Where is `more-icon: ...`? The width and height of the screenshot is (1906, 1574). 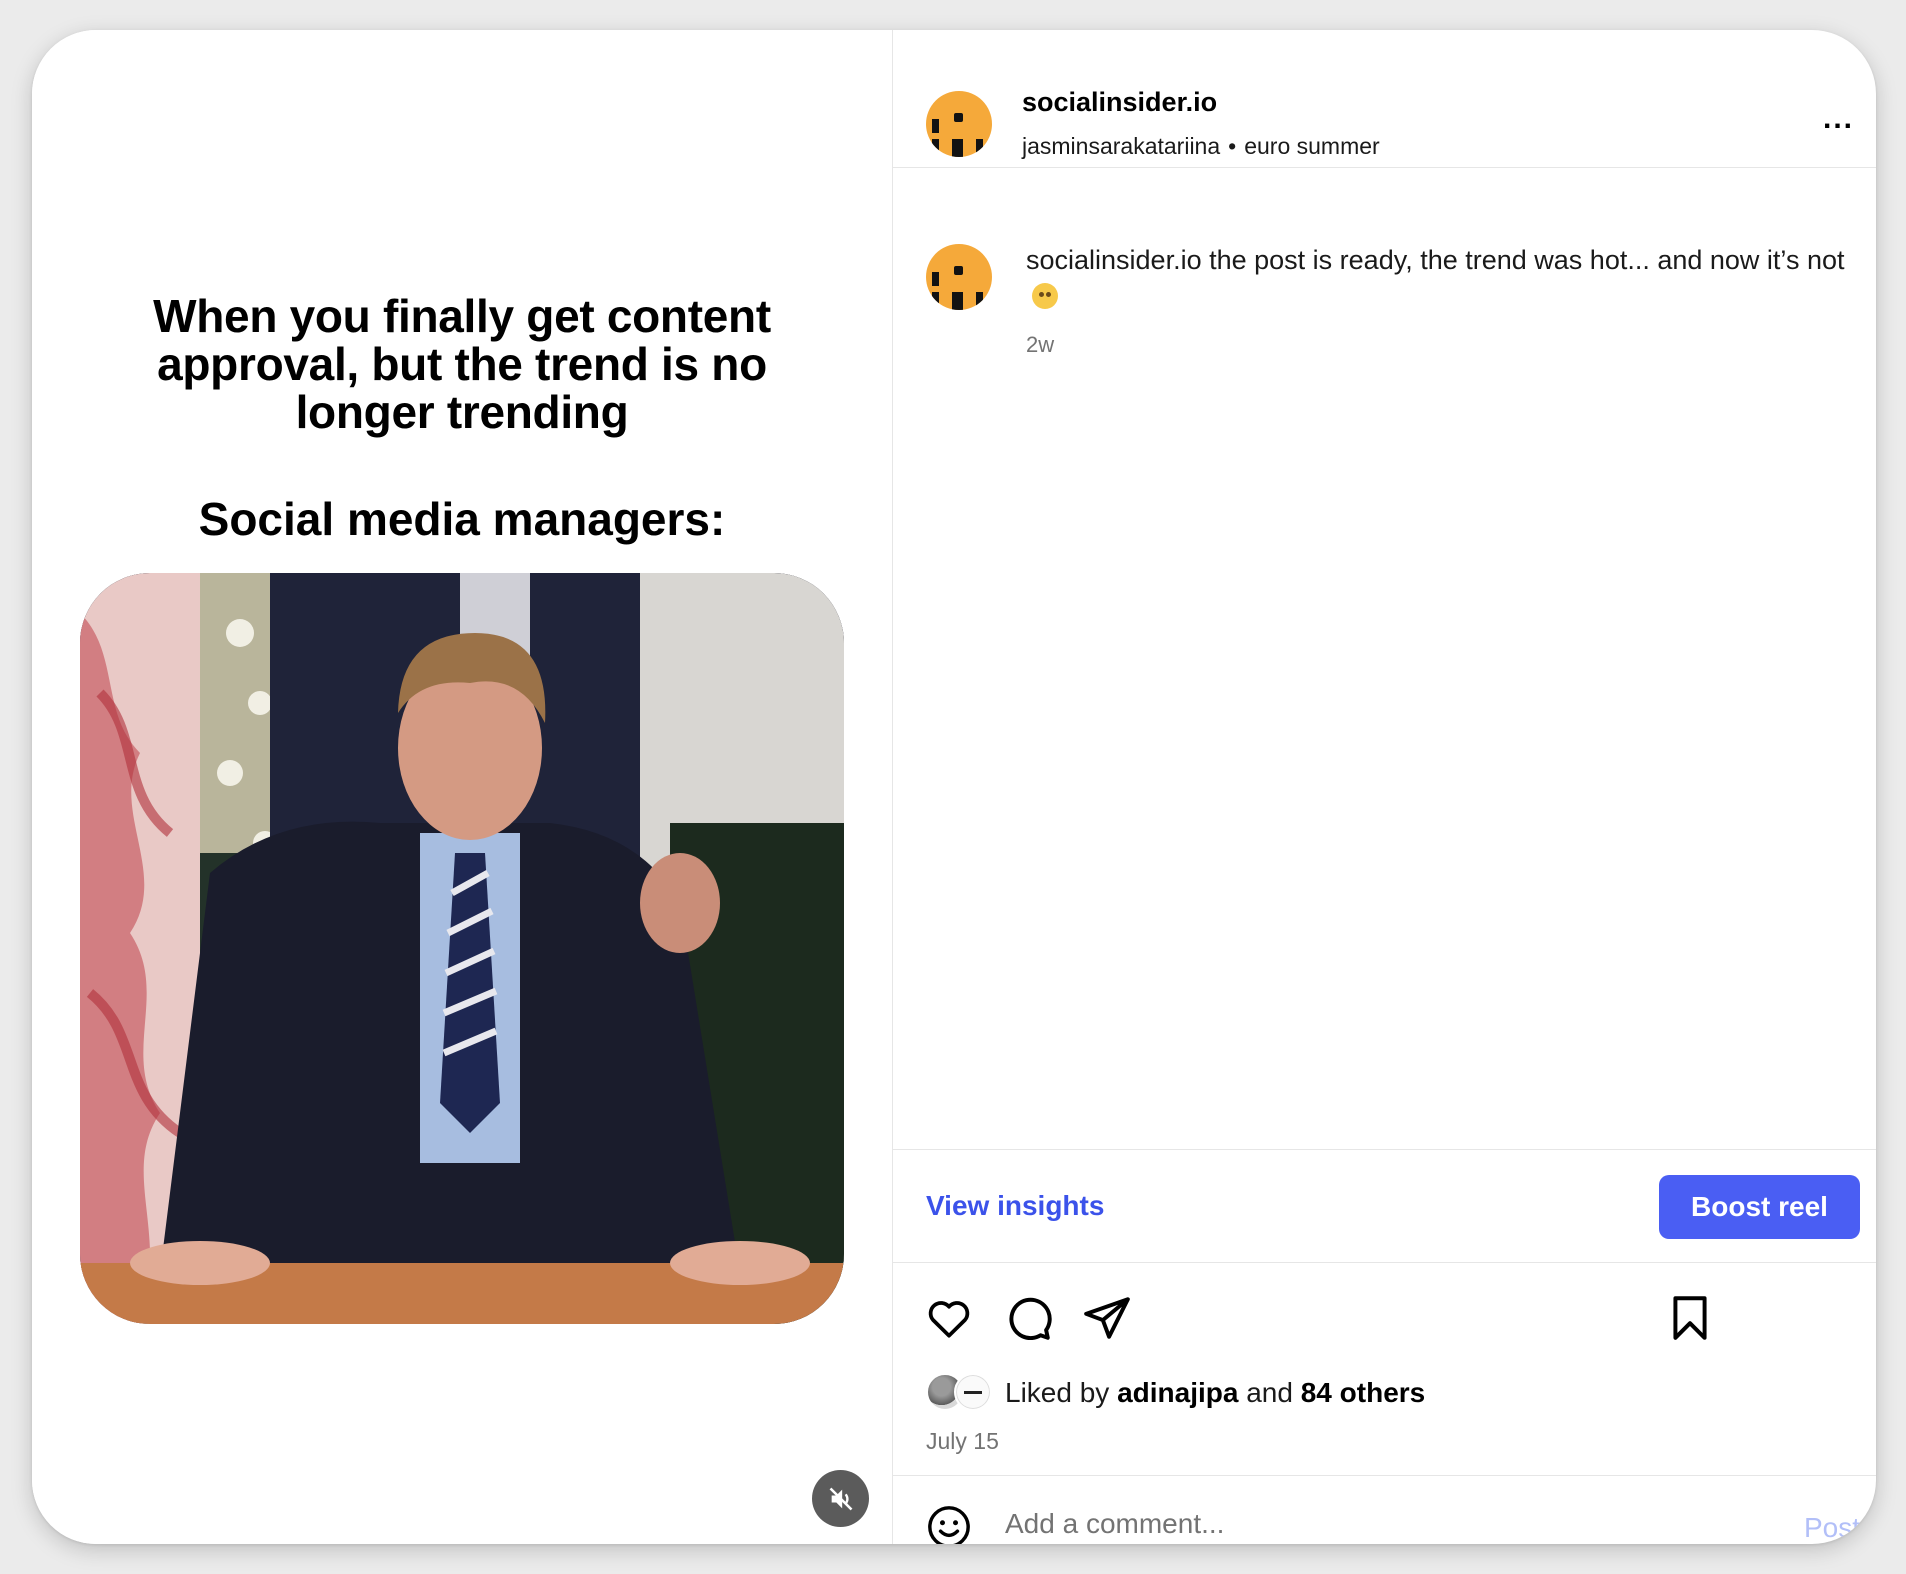
more-icon: ... is located at coordinates (1838, 119).